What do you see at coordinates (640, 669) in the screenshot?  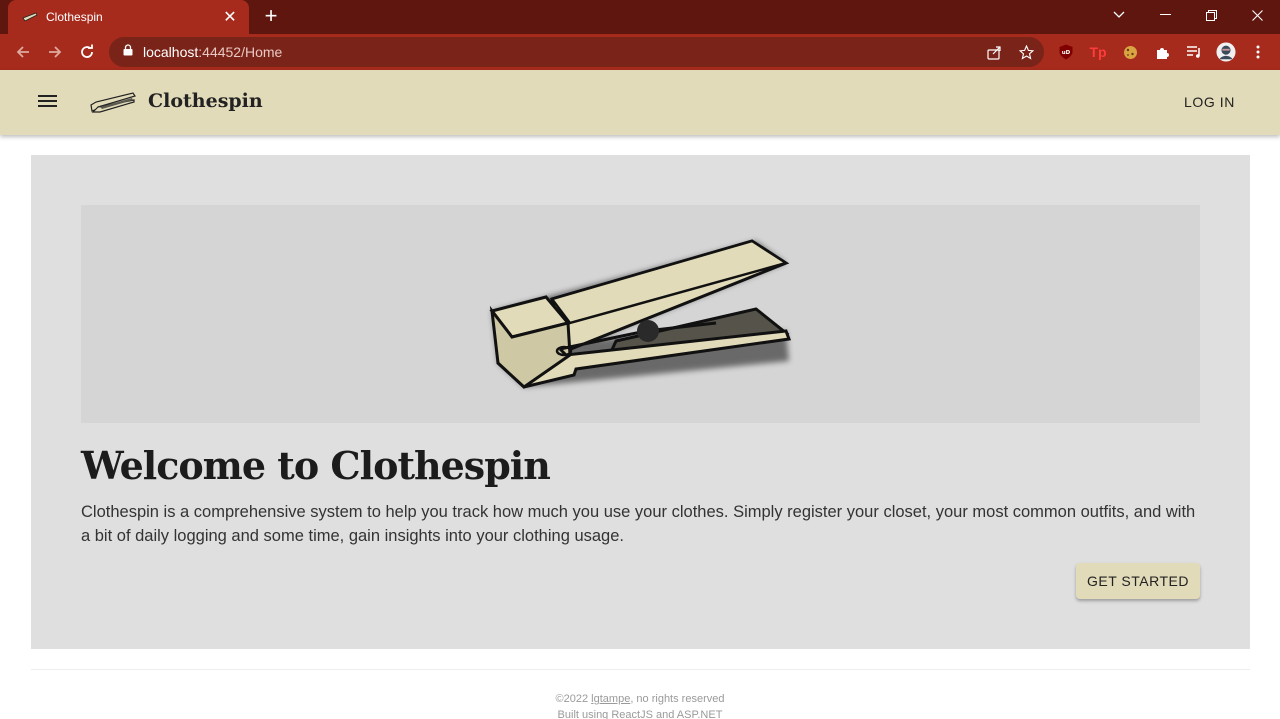 I see `footer-divider` at bounding box center [640, 669].